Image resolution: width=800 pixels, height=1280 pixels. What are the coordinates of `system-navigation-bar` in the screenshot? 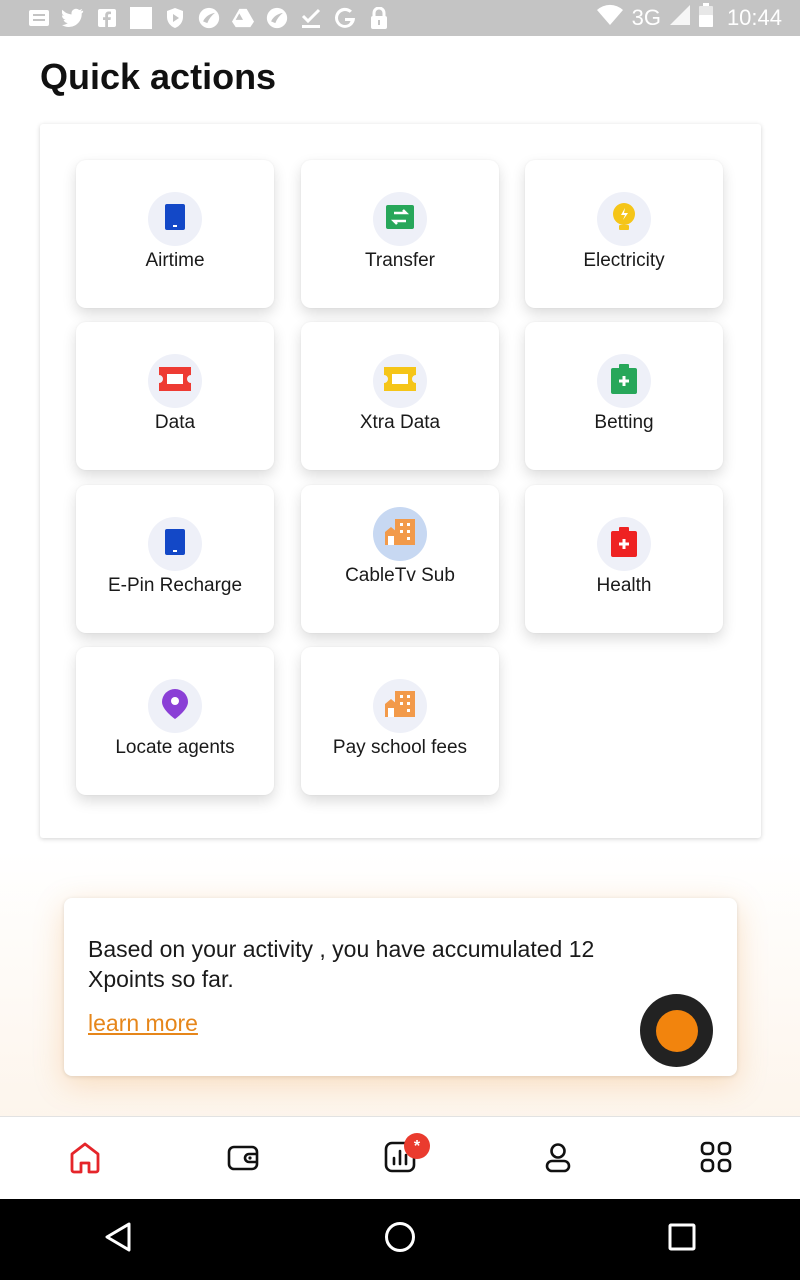 It's located at (400, 1239).